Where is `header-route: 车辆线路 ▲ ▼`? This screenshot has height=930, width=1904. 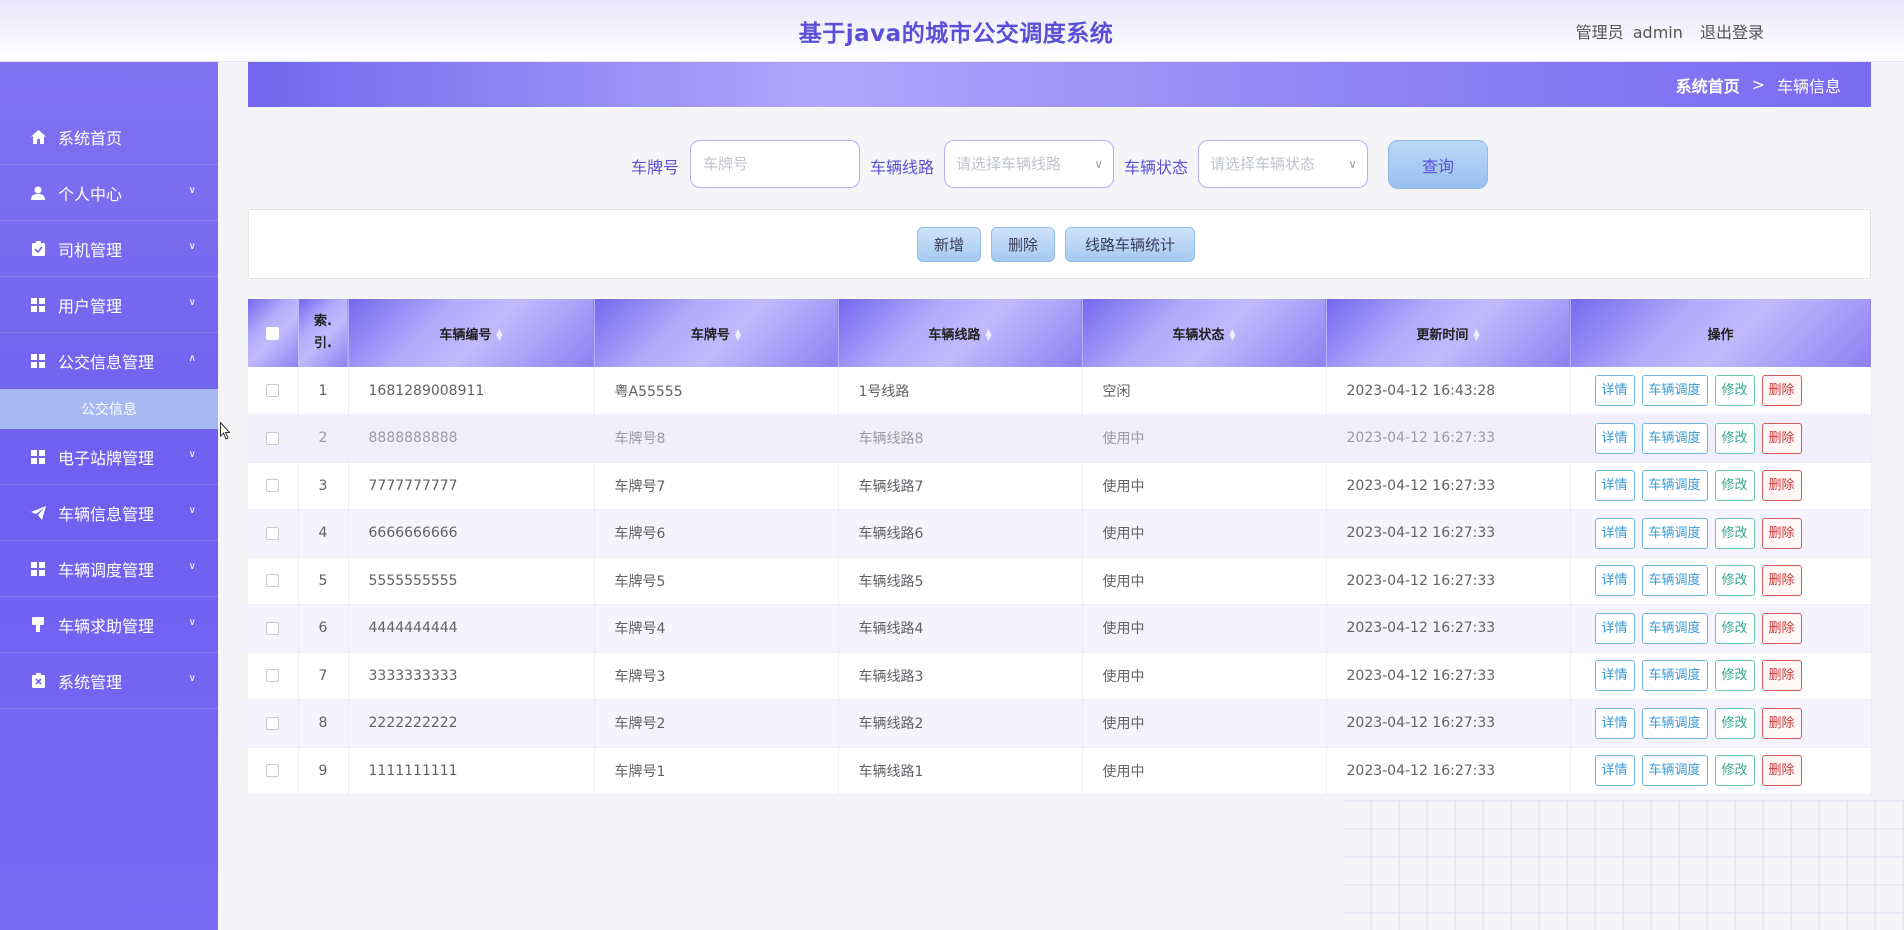
header-route: 车辆线路 ▲ ▼ is located at coordinates (960, 333).